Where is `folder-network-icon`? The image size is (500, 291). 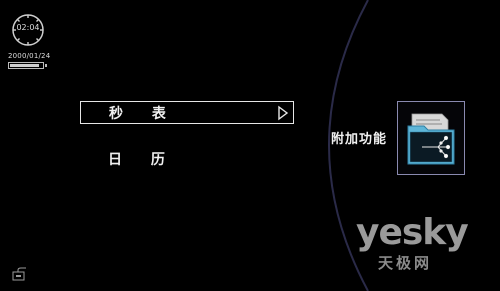
folder-network-icon is located at coordinates (431, 139).